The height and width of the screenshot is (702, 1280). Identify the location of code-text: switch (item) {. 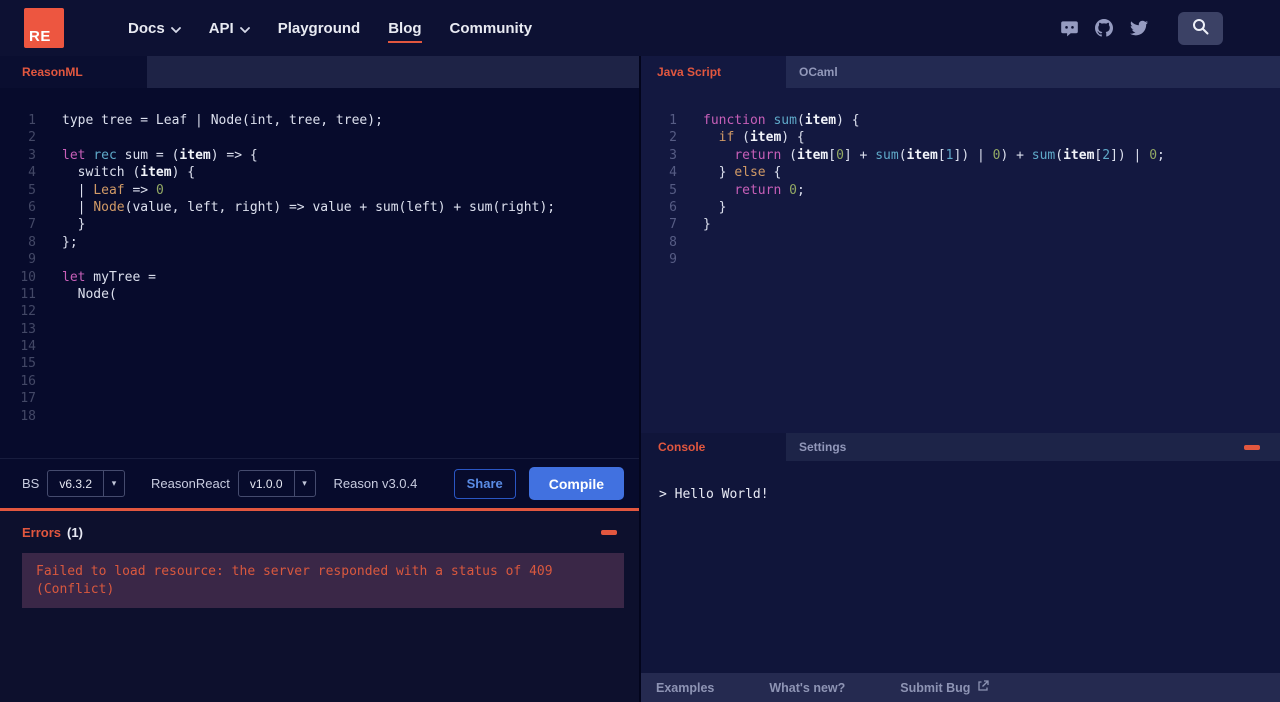
(129, 173).